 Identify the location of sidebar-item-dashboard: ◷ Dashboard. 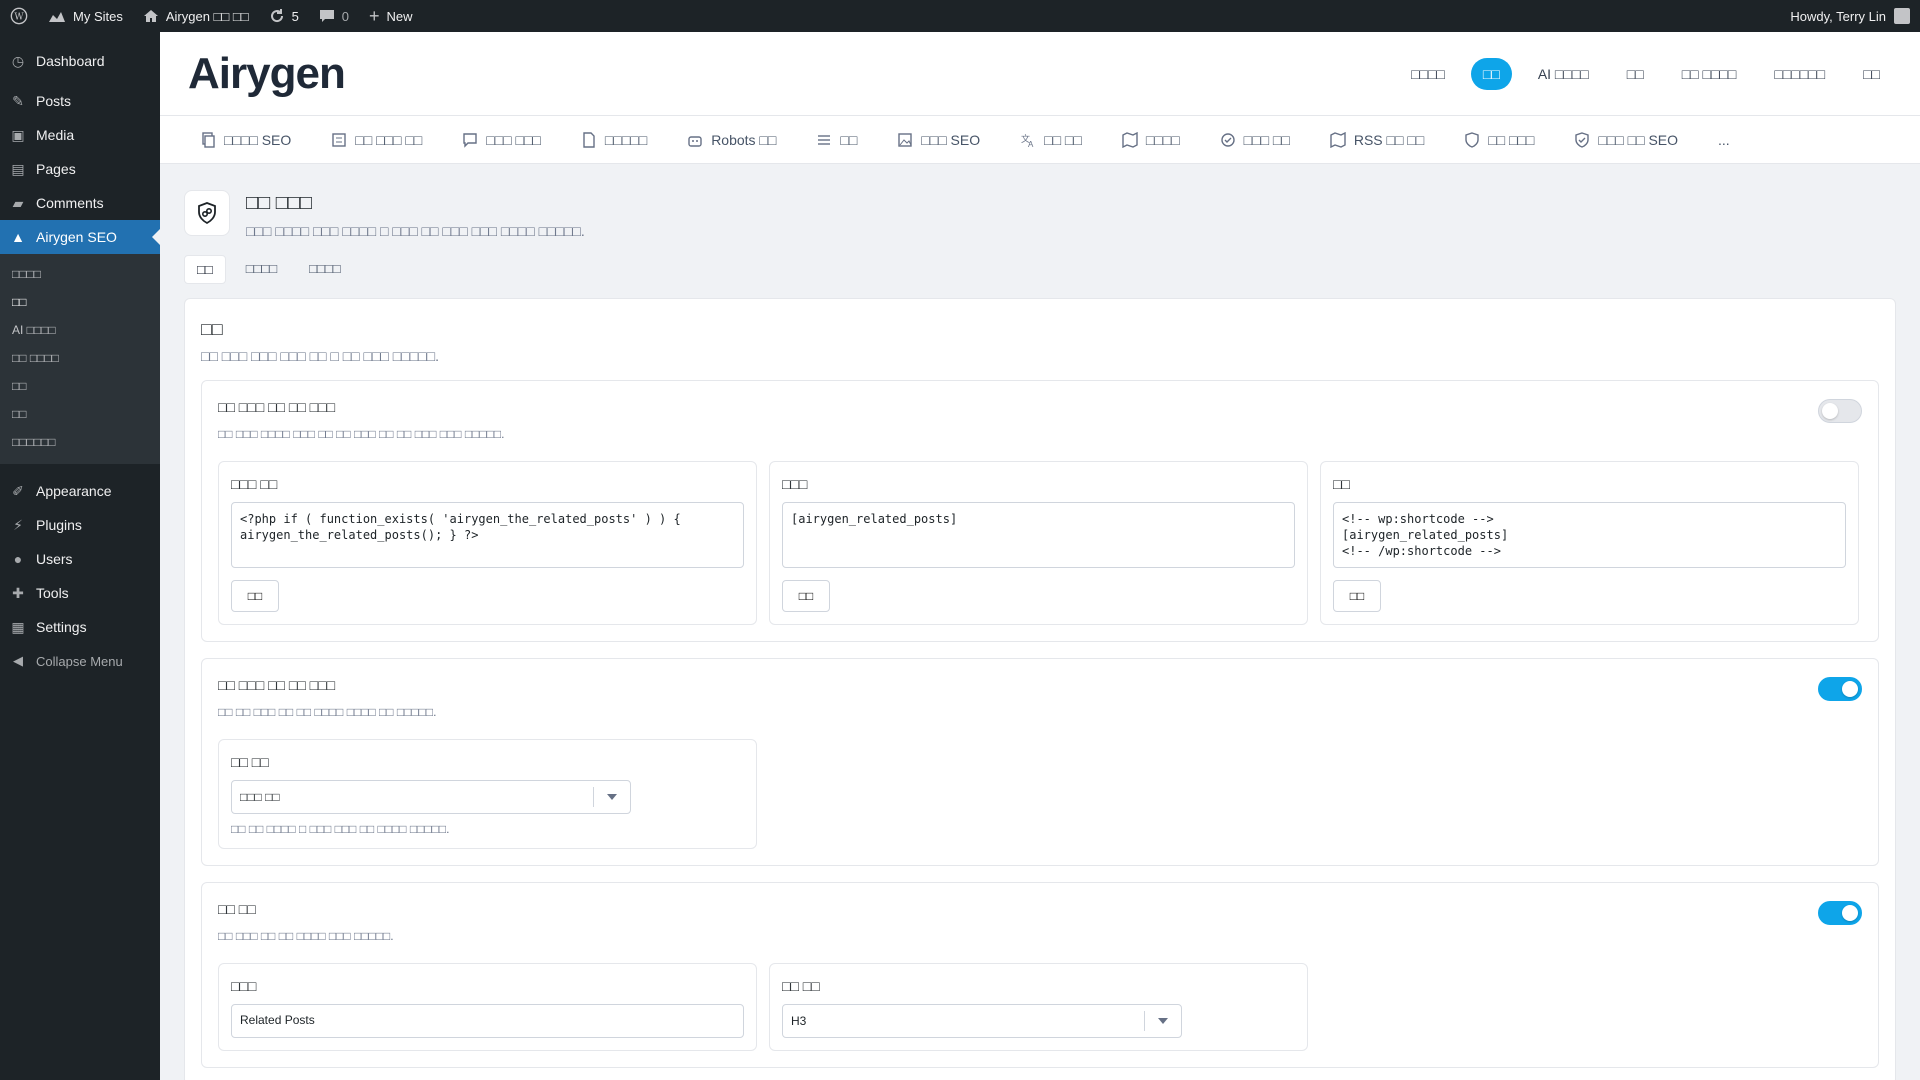
(80, 61).